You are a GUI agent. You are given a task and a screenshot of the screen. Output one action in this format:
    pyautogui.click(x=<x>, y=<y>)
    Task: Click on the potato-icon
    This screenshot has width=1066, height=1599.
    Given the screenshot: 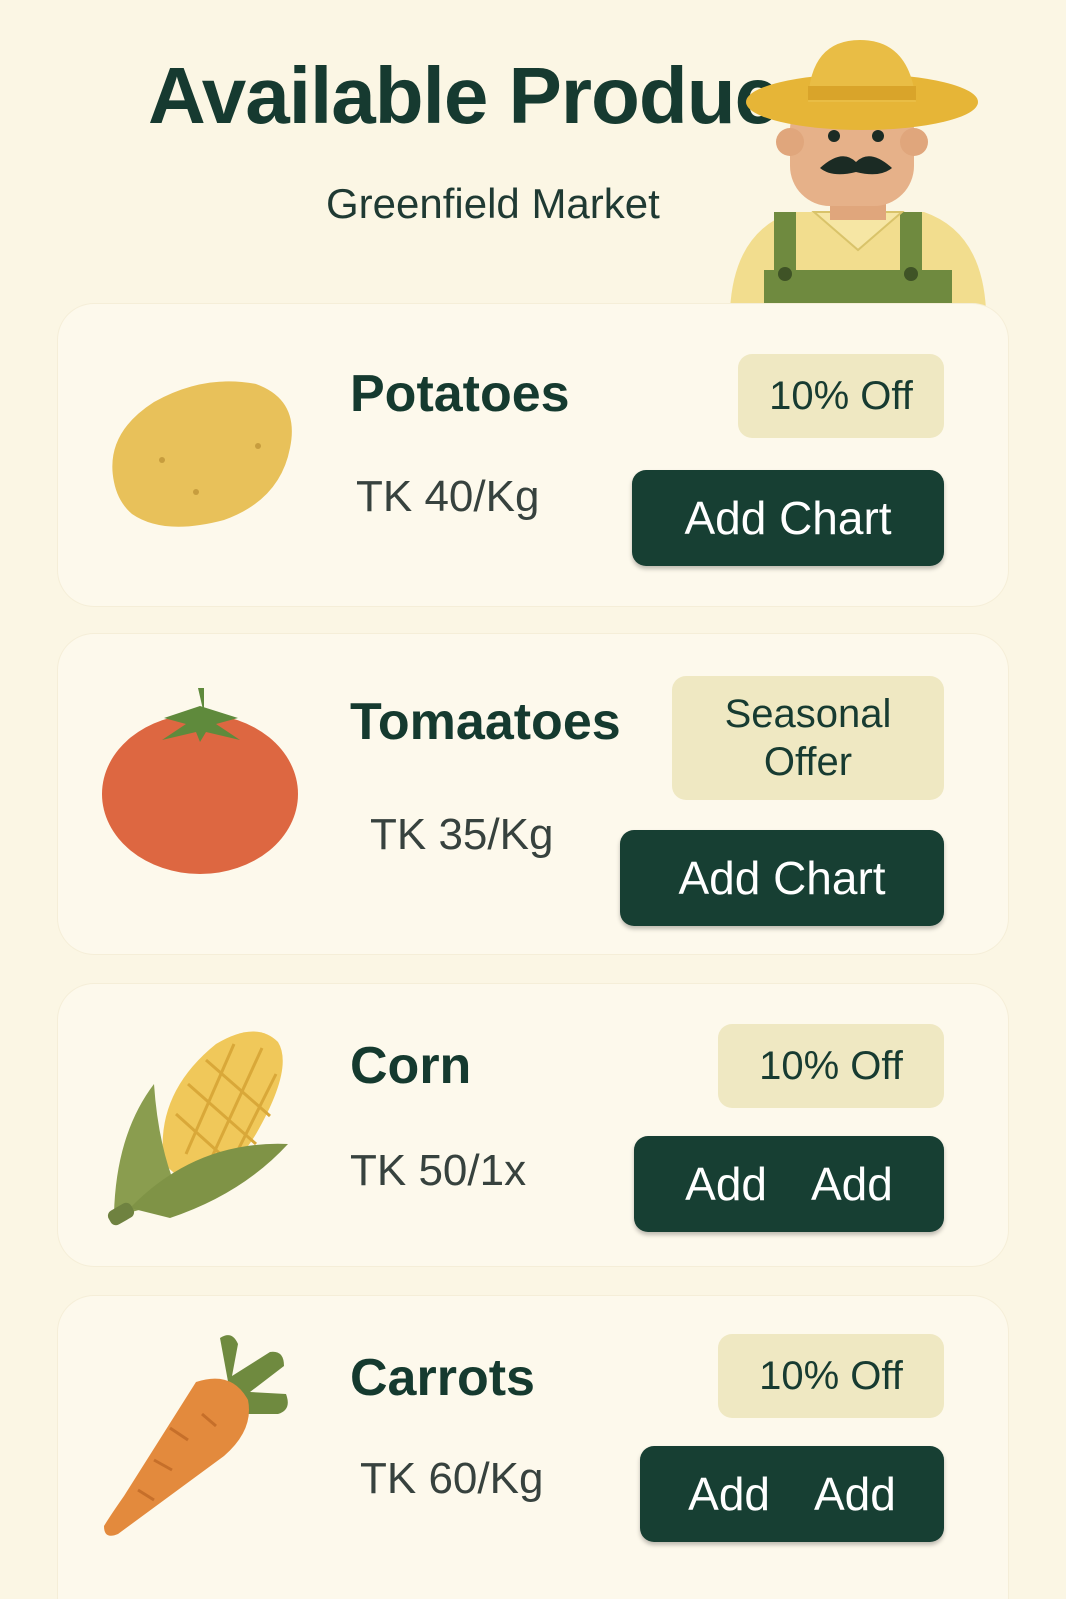 What is the action you would take?
    pyautogui.click(x=202, y=454)
    